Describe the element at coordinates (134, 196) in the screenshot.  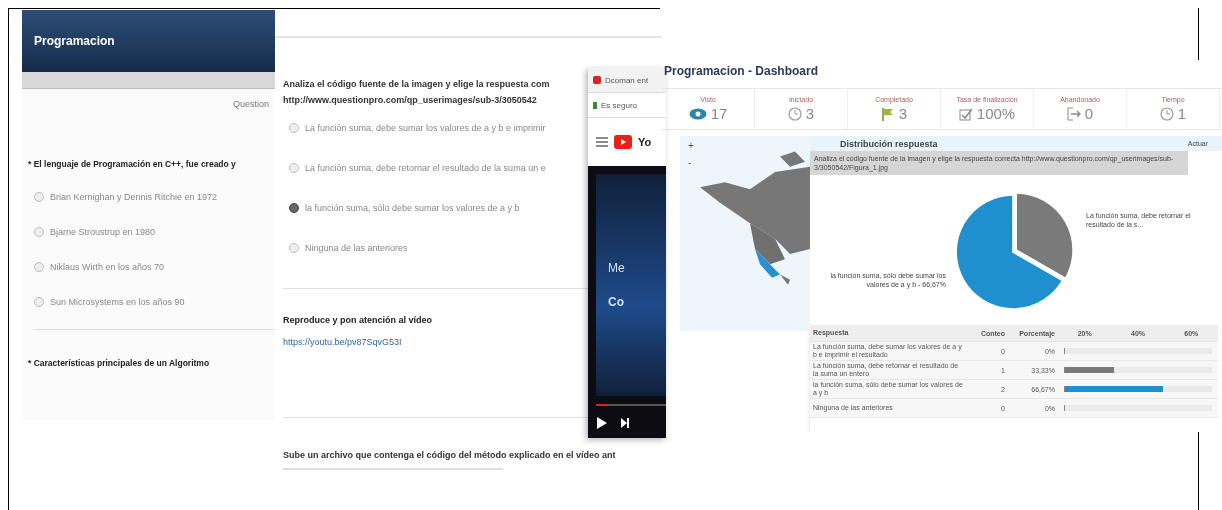
I see `option-label: Brian Kernighan y Dennis Ritchie en 1972` at that location.